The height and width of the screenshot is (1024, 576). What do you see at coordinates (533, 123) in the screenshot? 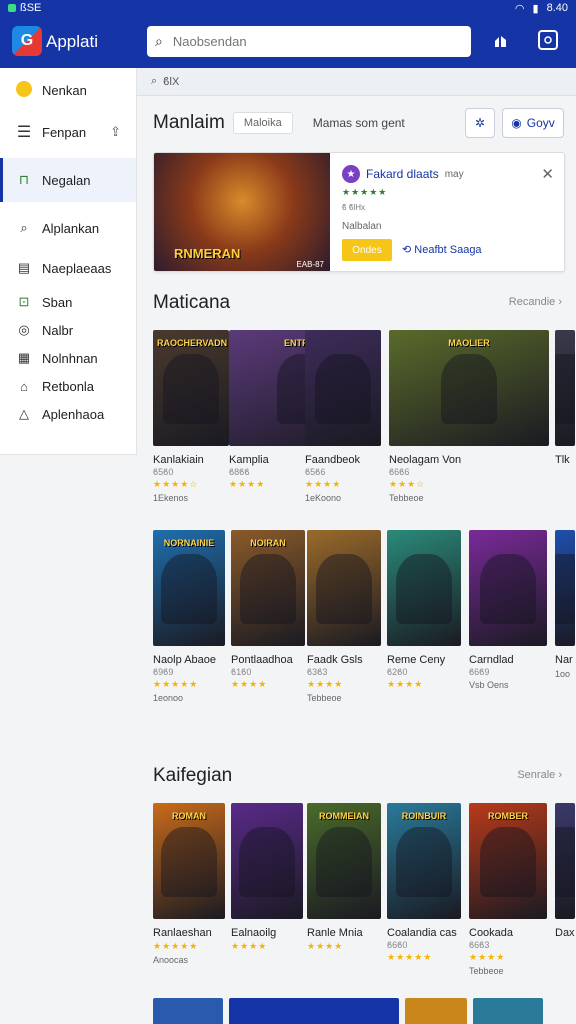
I see `go-button: ◉ Goyv` at bounding box center [533, 123].